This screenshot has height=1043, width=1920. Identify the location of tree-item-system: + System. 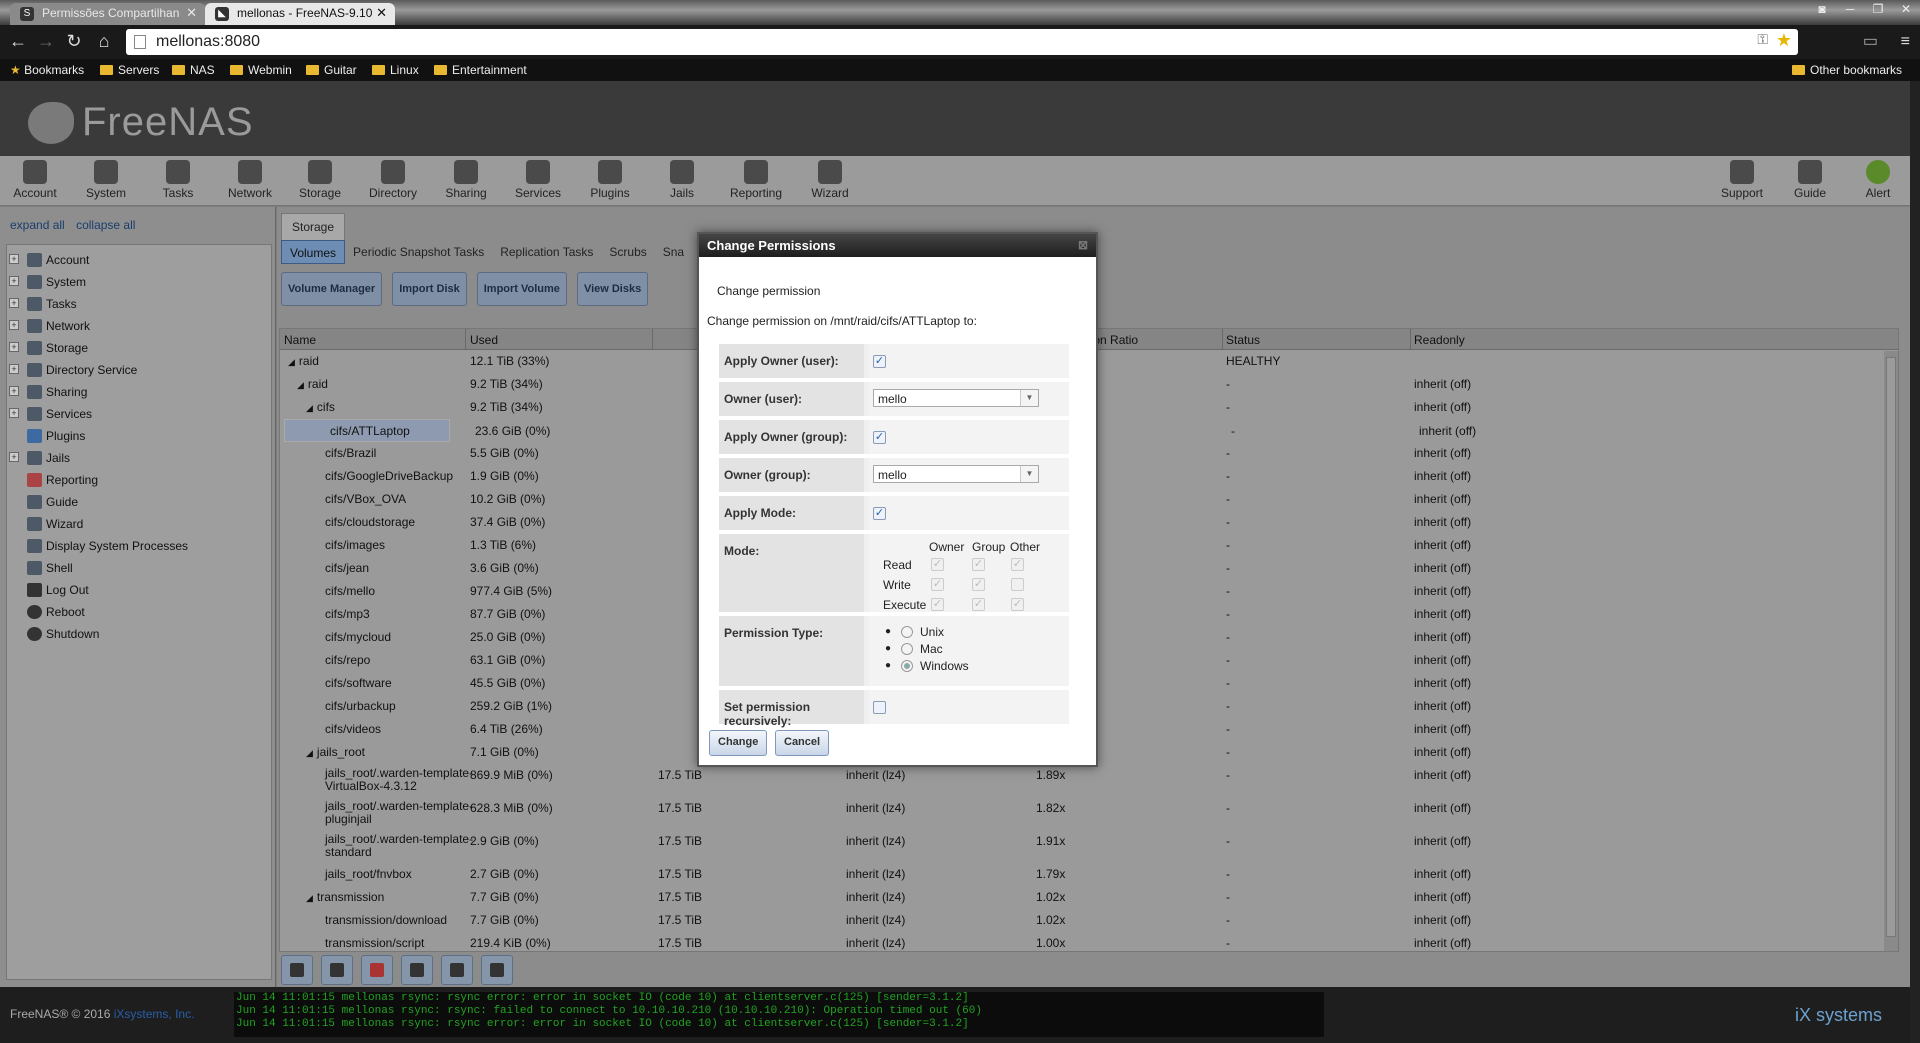
(139, 282).